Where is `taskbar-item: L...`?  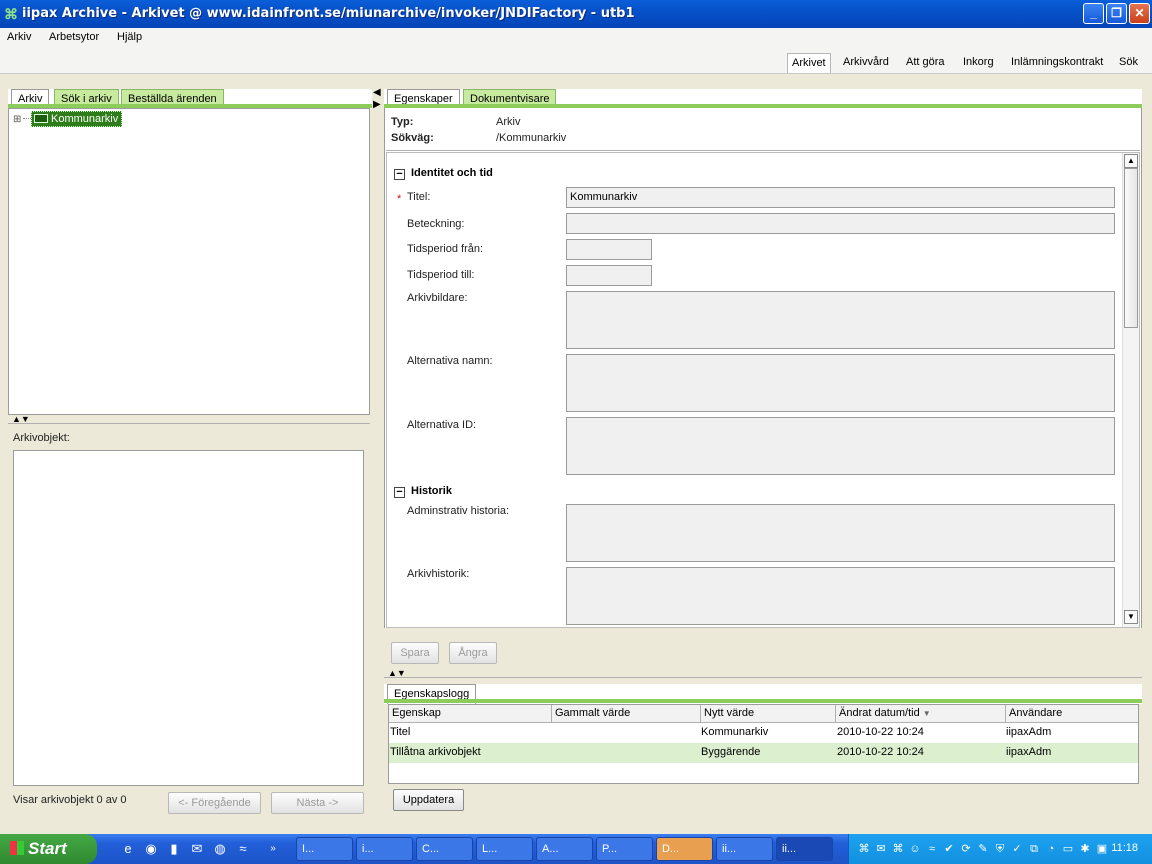 taskbar-item: L... is located at coordinates (504, 849).